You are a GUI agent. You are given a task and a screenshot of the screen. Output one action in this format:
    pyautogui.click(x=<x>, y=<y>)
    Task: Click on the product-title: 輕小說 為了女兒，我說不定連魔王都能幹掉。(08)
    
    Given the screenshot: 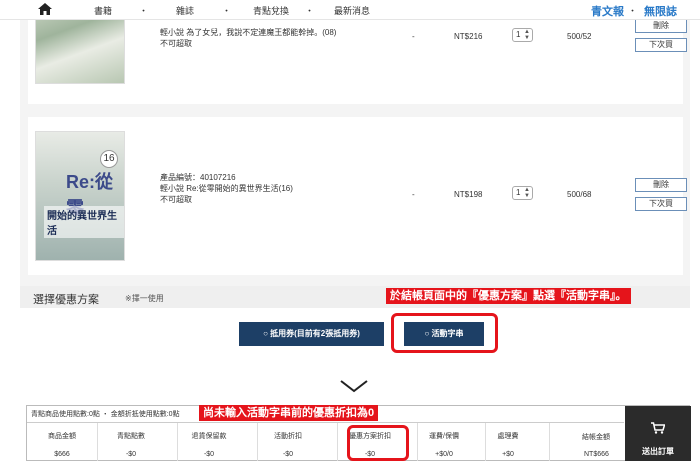 What is the action you would take?
    pyautogui.click(x=248, y=32)
    